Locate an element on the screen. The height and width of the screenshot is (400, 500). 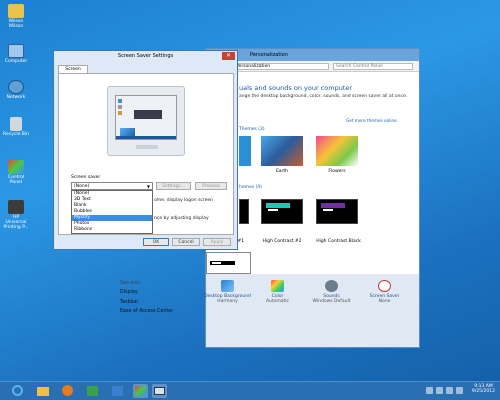
media-center-icon is located at coordinates (117, 391).